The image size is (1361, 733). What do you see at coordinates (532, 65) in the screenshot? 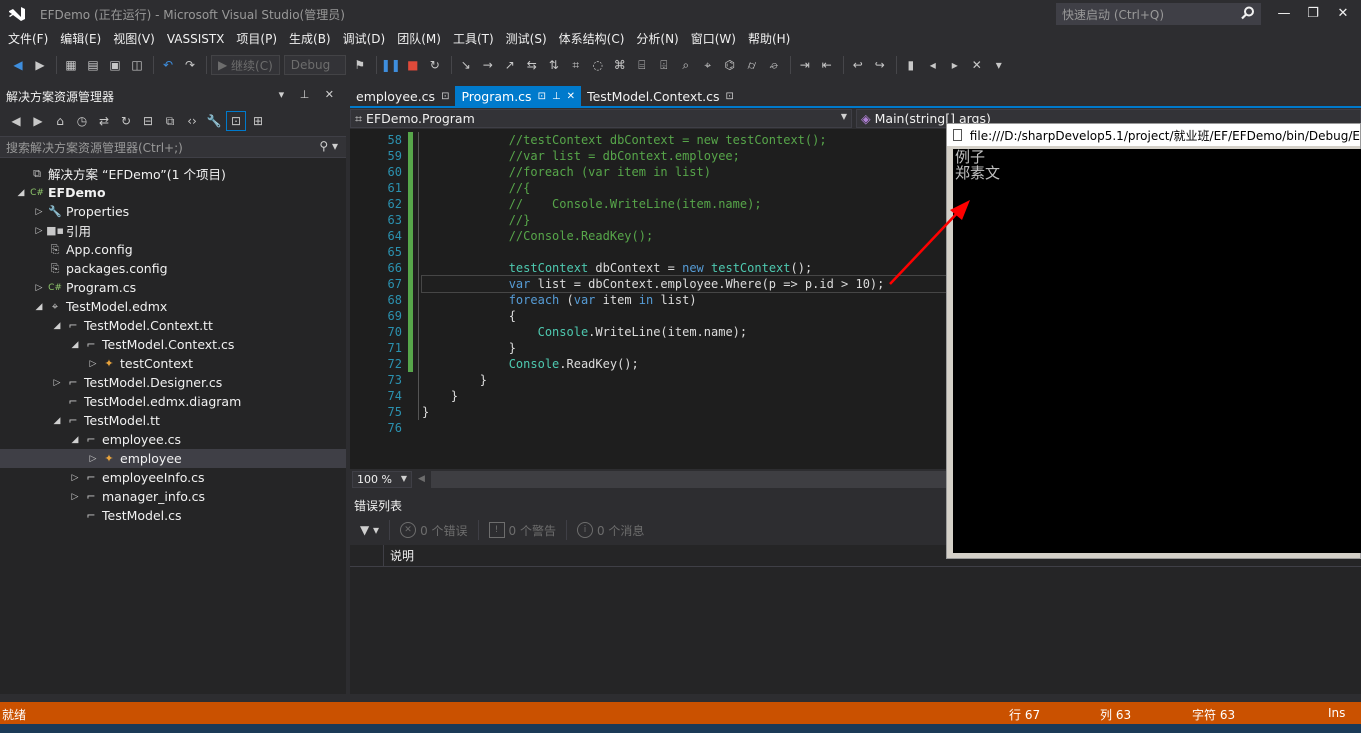
I see `hex-icon: ⇆` at bounding box center [532, 65].